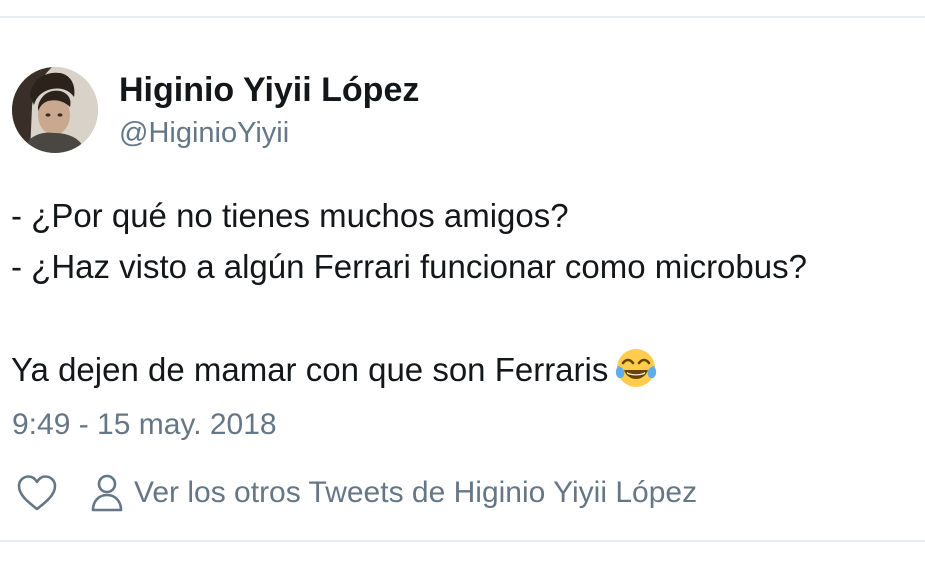 Image resolution: width=925 pixels, height=580 pixels. Describe the element at coordinates (290, 215) in the screenshot. I see `tweet-text-line: - ¿Por qué no tienes muchos amigos?` at that location.